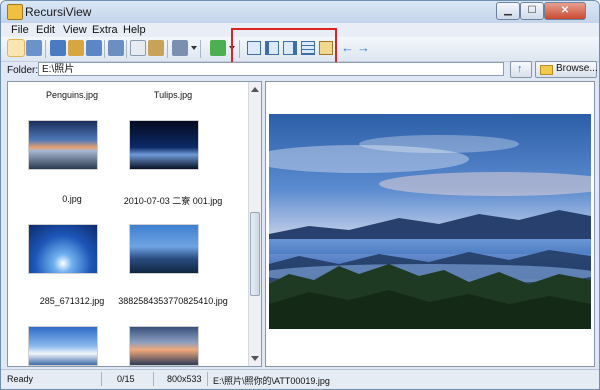 The height and width of the screenshot is (390, 600). Describe the element at coordinates (45, 30) in the screenshot. I see `menu-edit: Edit` at that location.